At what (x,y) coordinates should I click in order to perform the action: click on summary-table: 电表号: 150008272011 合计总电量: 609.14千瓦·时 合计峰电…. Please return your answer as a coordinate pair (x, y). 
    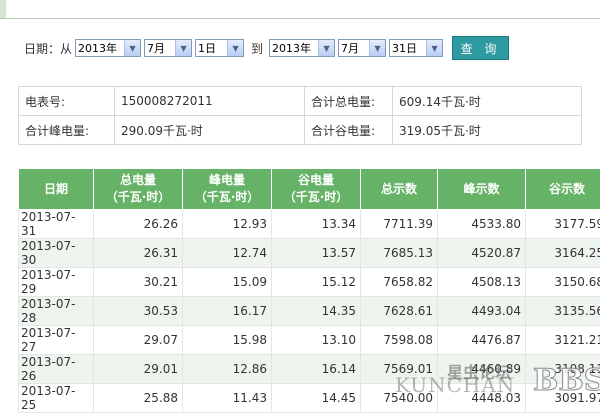
    Looking at the image, I should click on (300, 115).